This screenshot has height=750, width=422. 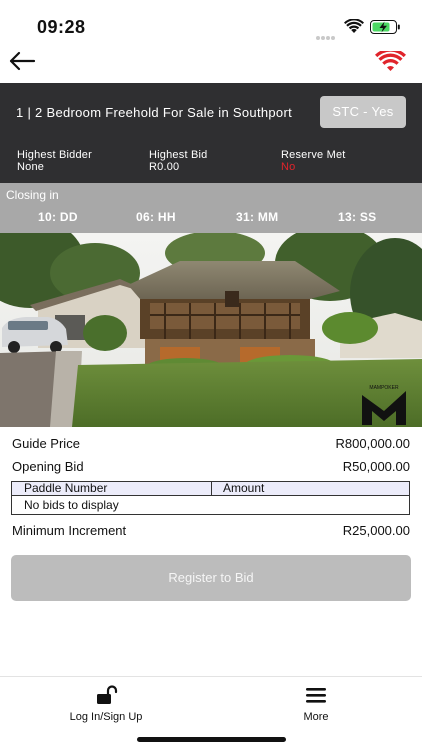 What do you see at coordinates (54, 155) in the screenshot?
I see `highest-bidder-label: Highest Bidder` at bounding box center [54, 155].